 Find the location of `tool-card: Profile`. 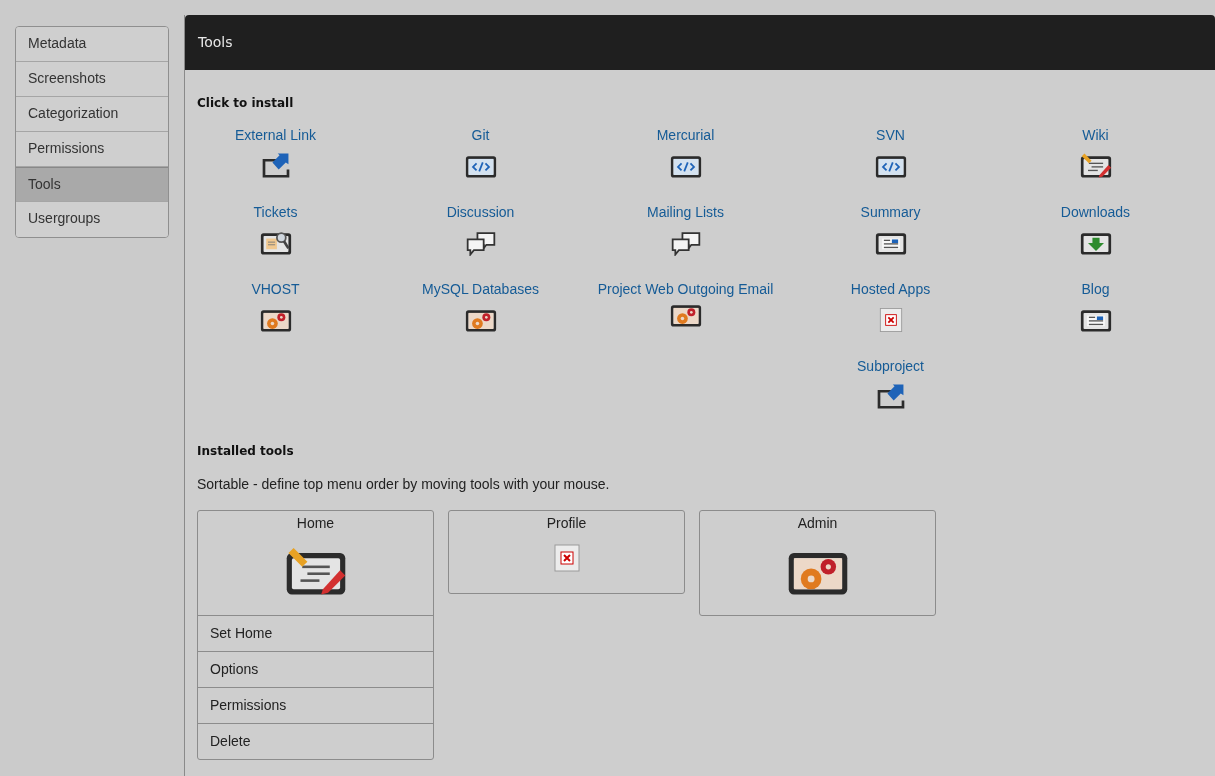

tool-card: Profile is located at coordinates (566, 552).